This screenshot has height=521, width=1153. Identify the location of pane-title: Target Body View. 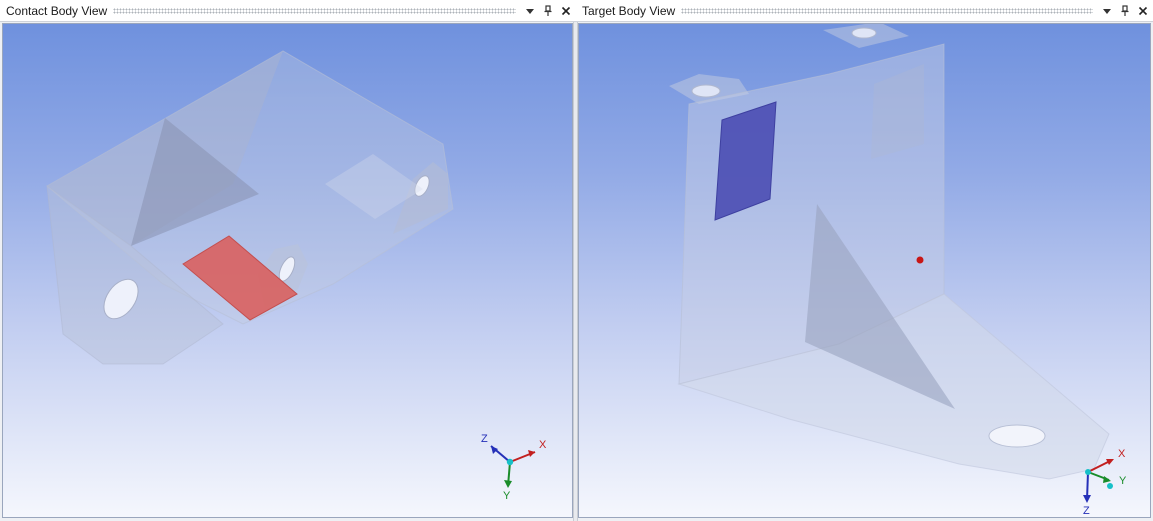
(629, 10).